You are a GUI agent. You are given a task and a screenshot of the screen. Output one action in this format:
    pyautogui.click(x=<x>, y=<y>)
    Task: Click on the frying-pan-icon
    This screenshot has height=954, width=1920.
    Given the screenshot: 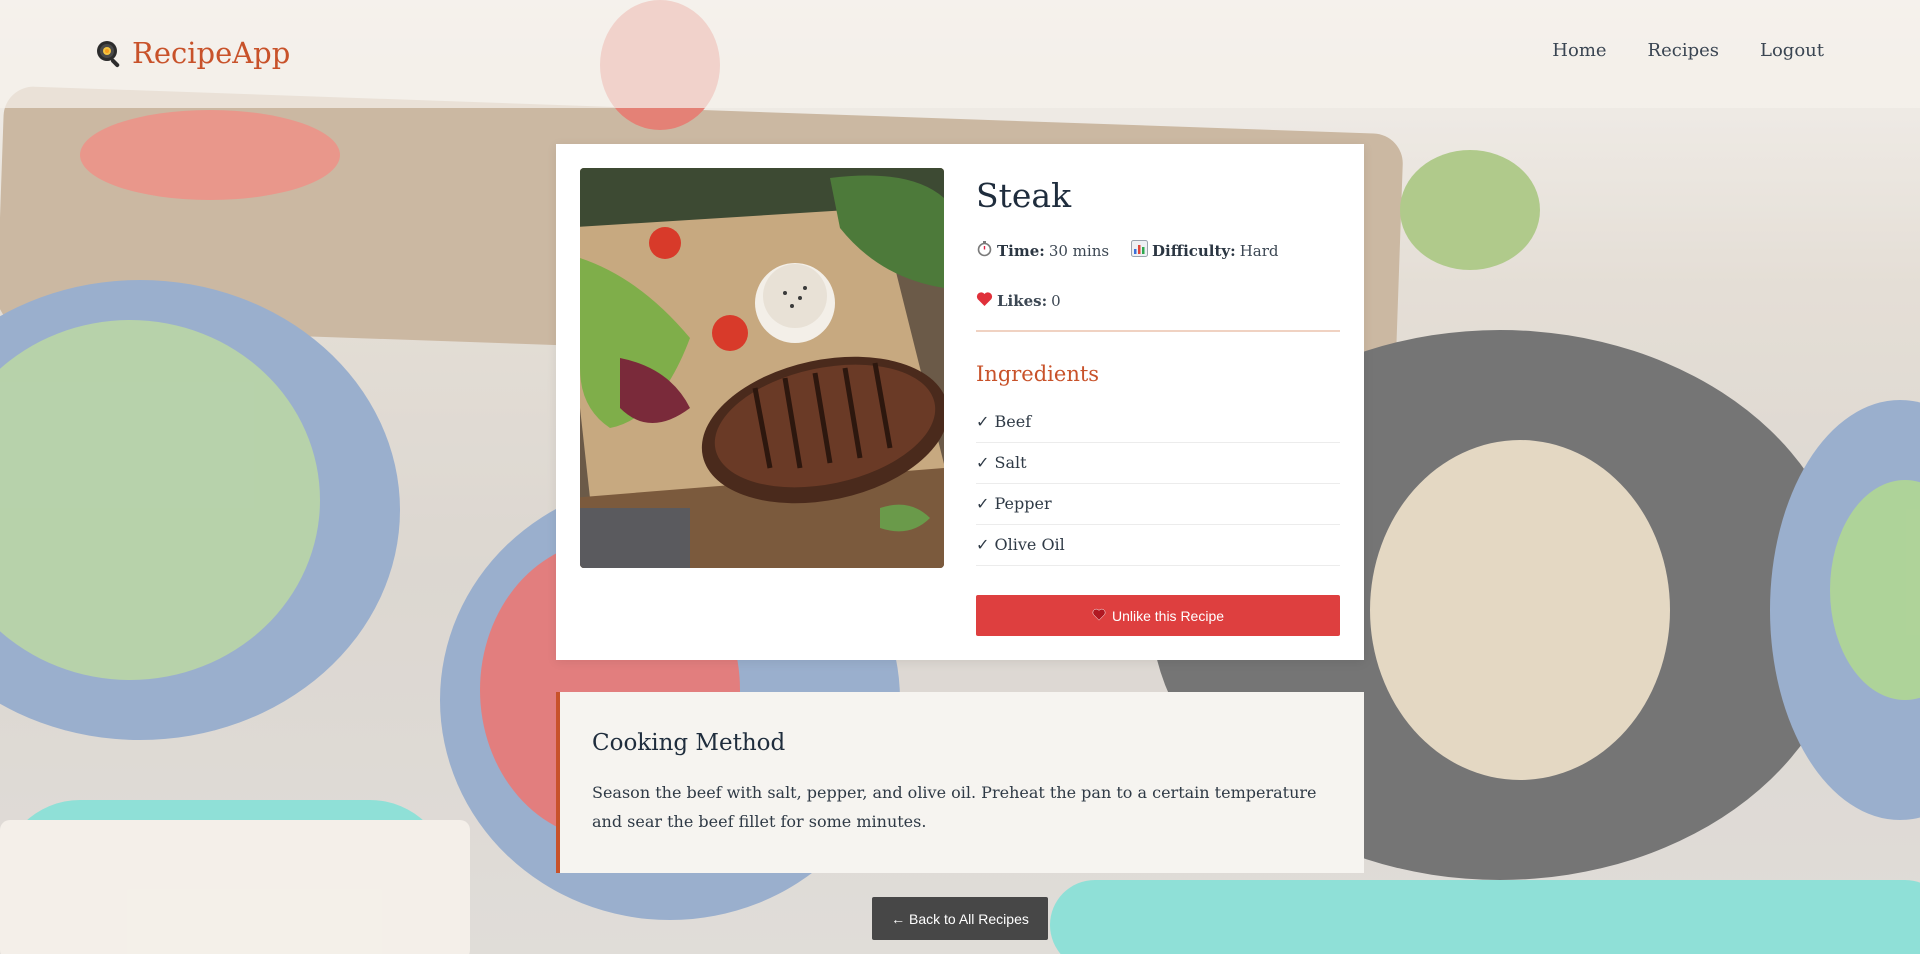 What is the action you would take?
    pyautogui.click(x=109, y=53)
    